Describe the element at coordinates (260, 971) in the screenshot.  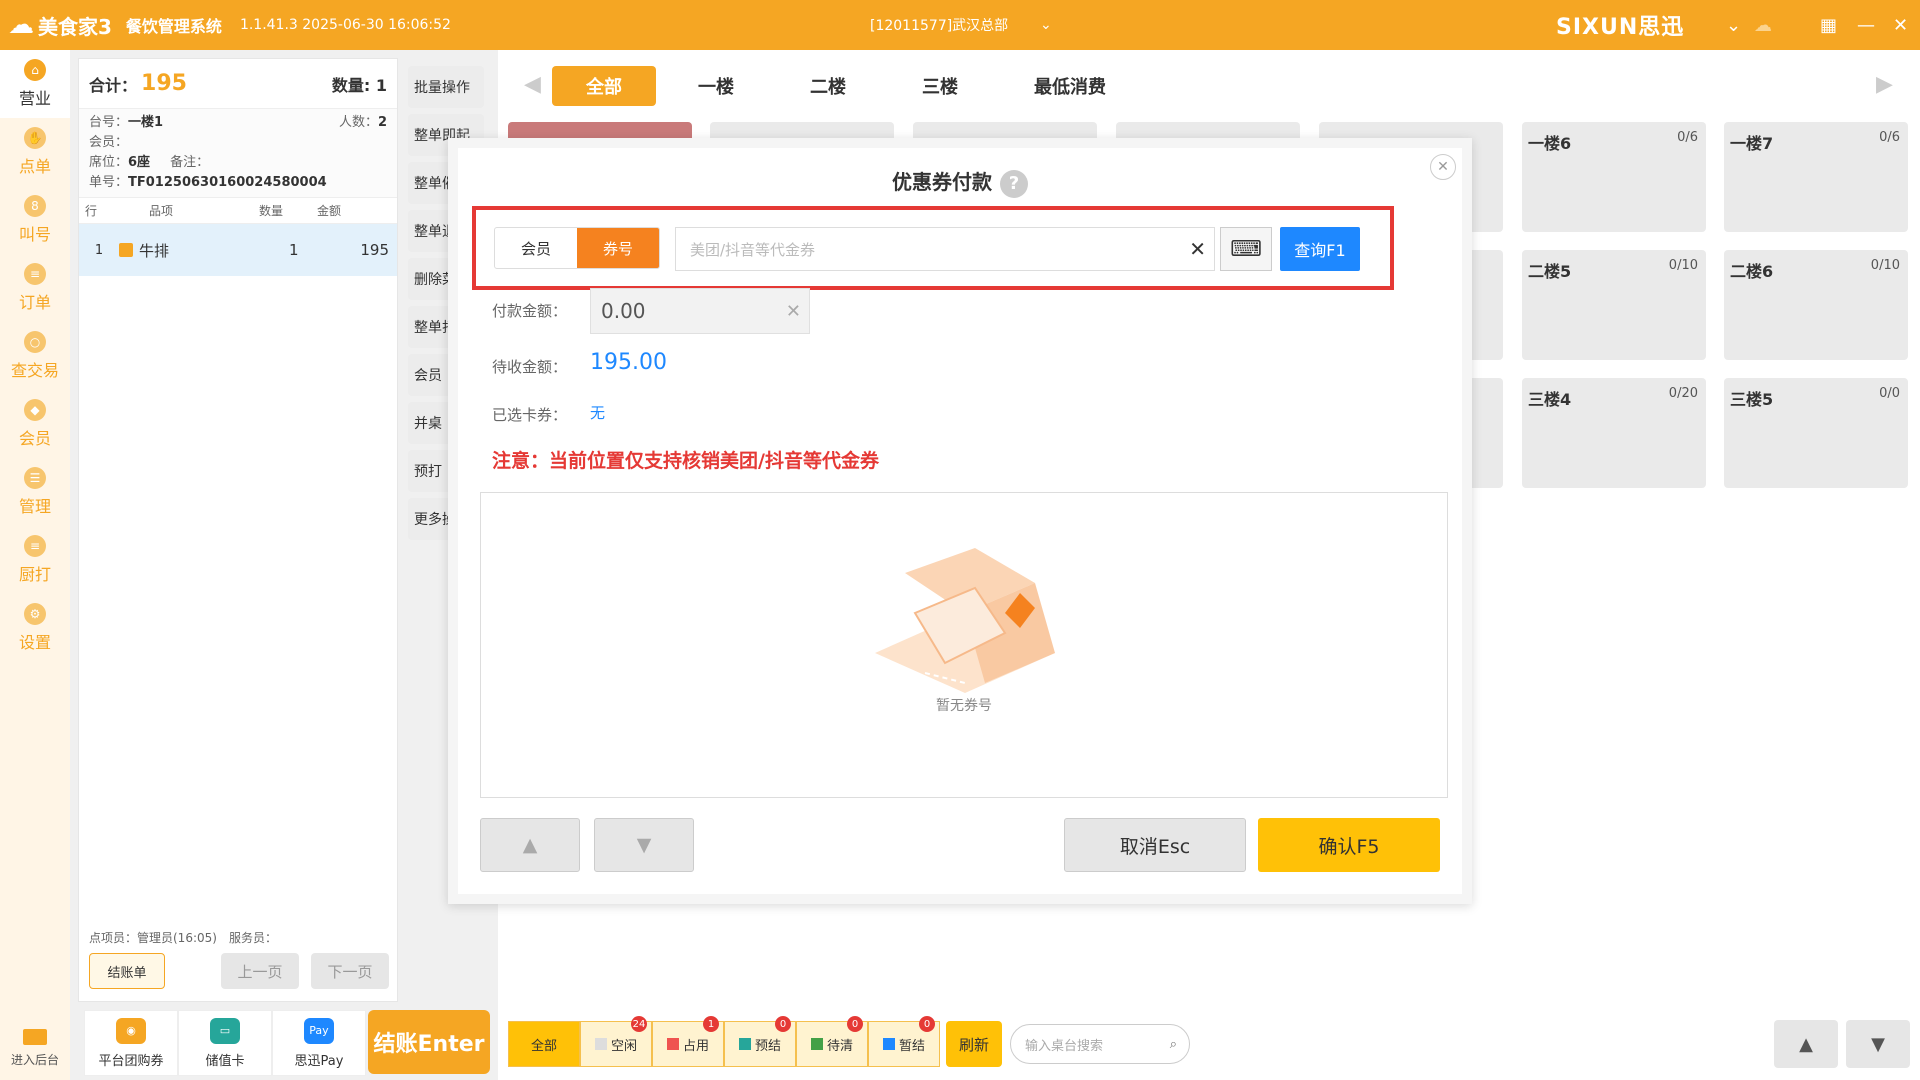
I see `prev-page-button: 上一页` at that location.